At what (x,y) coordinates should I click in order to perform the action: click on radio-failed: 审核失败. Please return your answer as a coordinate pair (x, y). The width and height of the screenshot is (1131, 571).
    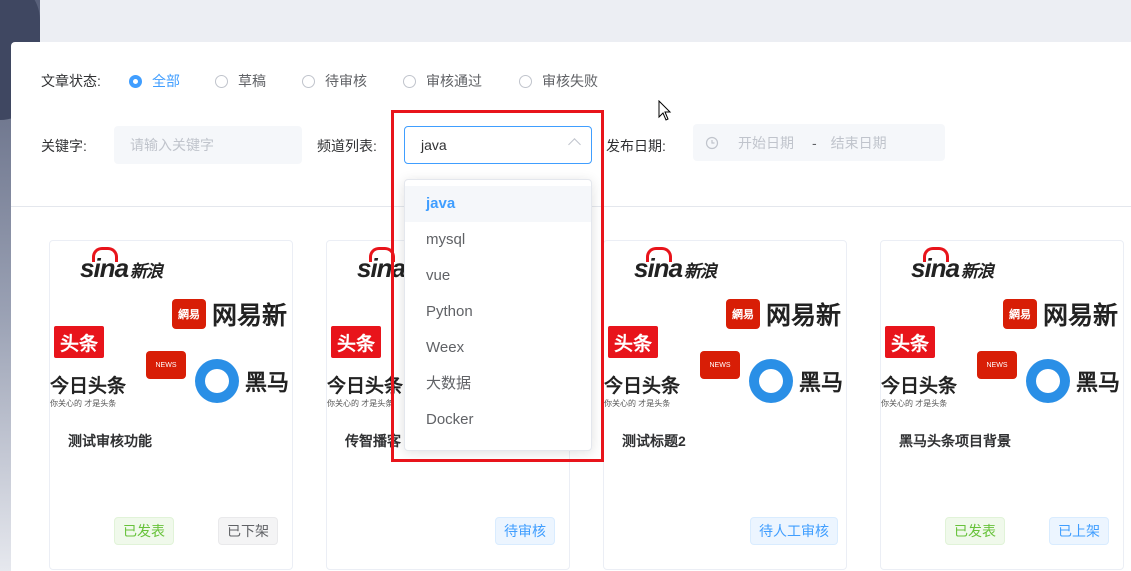
    Looking at the image, I should click on (558, 81).